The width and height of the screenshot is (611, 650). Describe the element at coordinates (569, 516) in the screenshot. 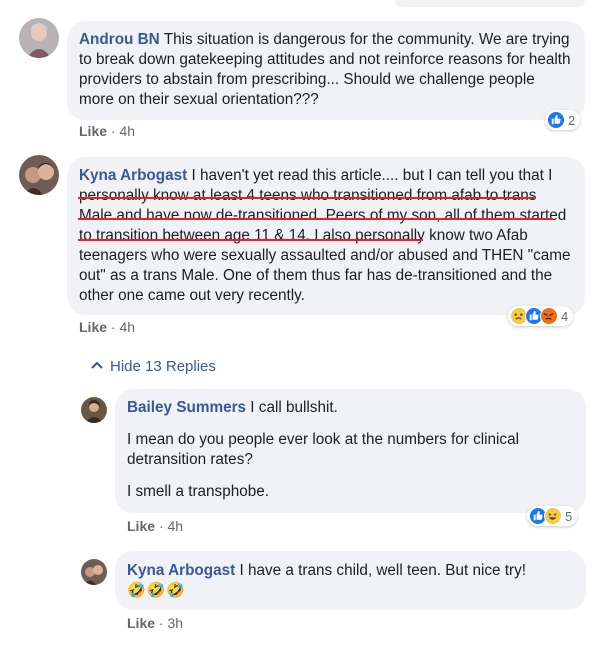

I see `reaction-count: 5` at that location.